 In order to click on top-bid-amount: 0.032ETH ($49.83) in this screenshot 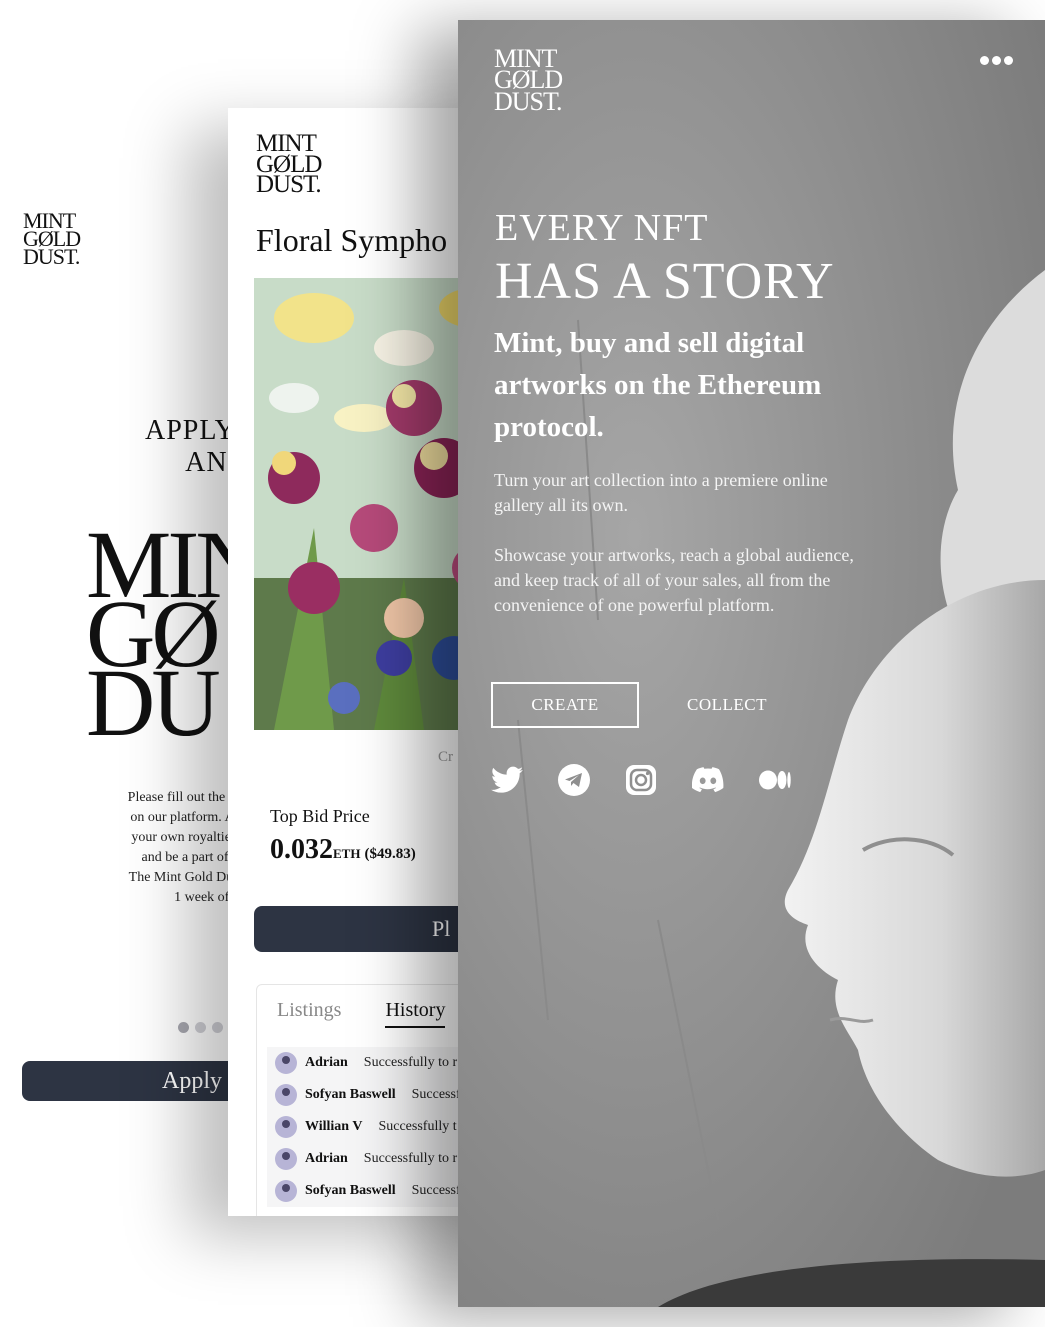, I will do `click(343, 850)`.